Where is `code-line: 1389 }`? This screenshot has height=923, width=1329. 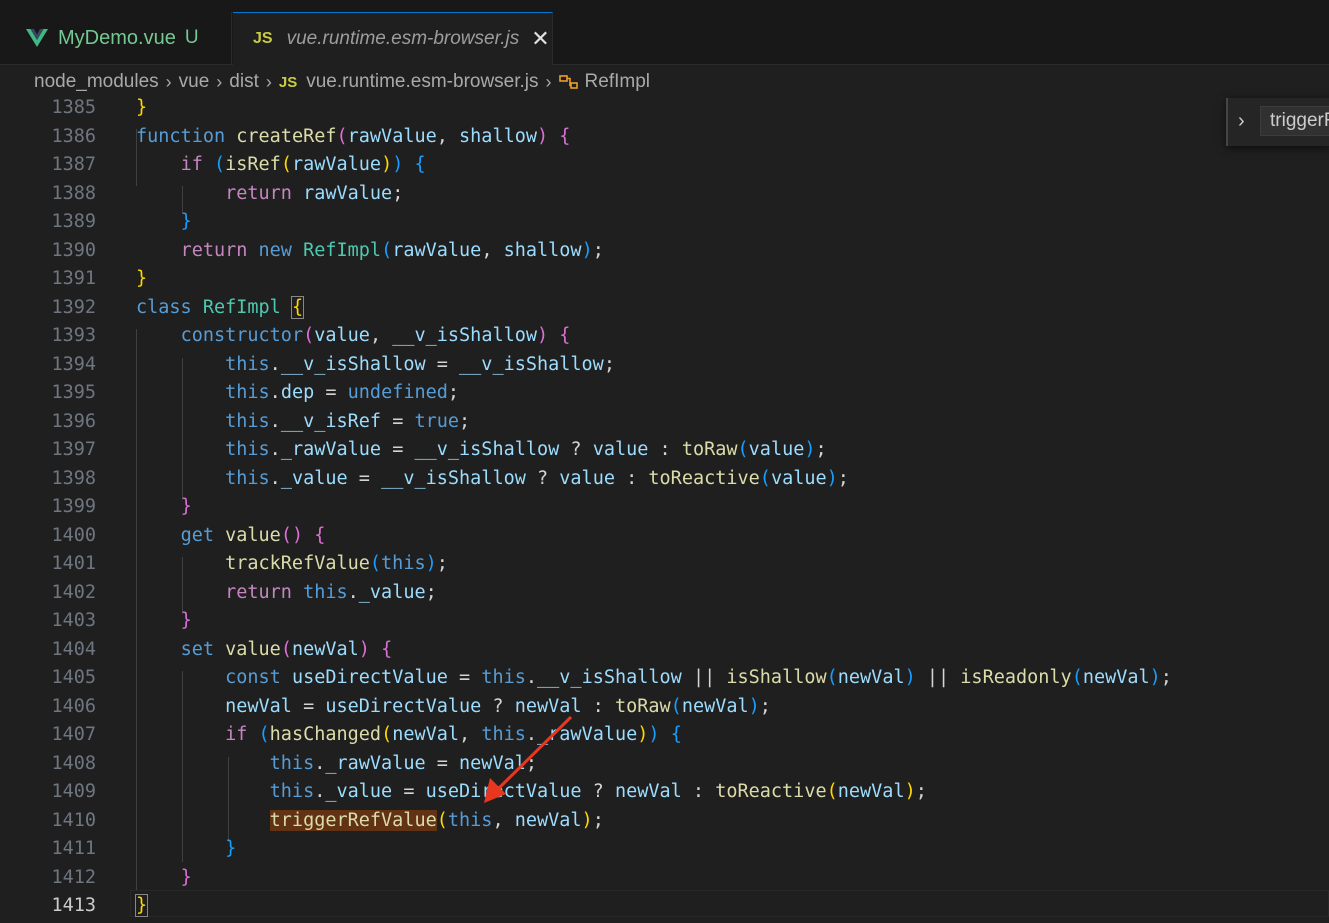 code-line: 1389 } is located at coordinates (121, 221).